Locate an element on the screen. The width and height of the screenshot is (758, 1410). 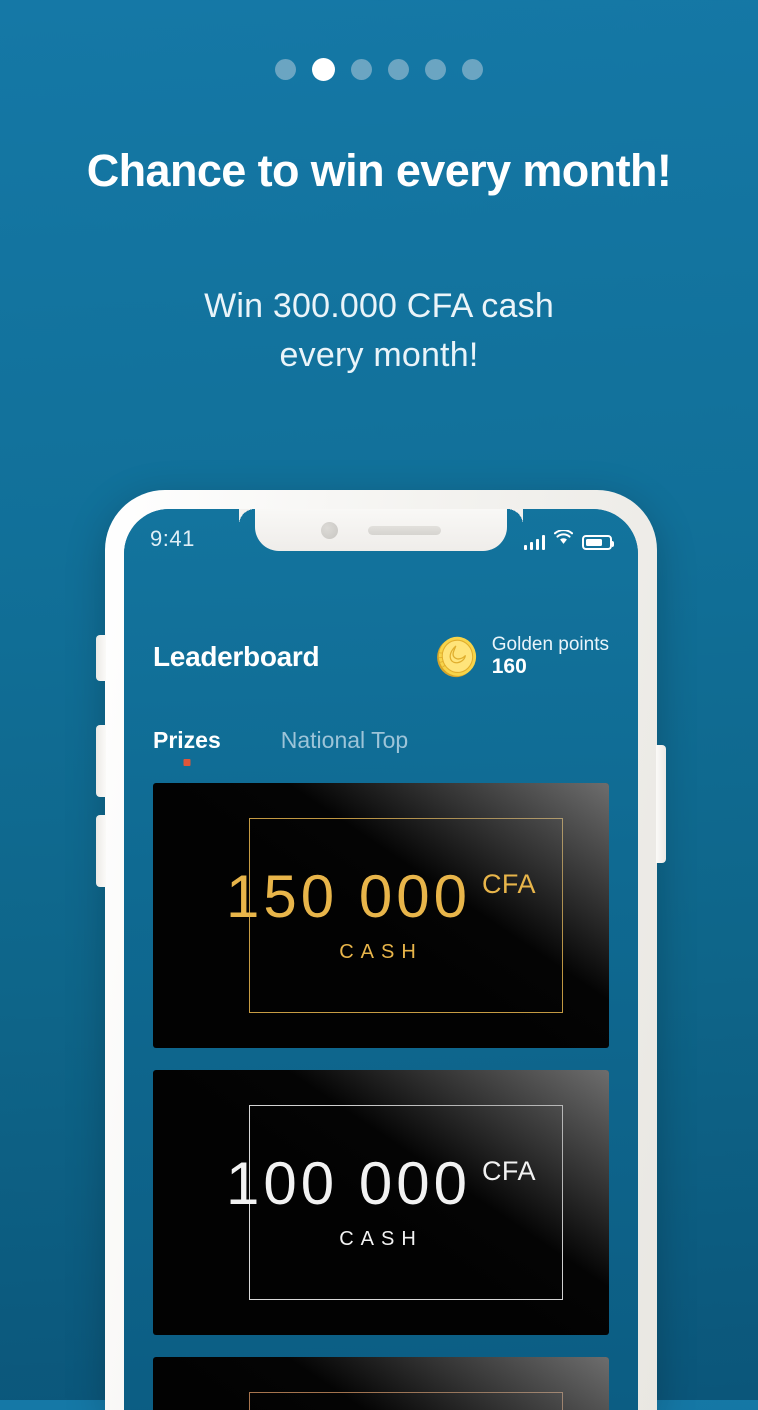
phone-notch is located at coordinates (373, 530).